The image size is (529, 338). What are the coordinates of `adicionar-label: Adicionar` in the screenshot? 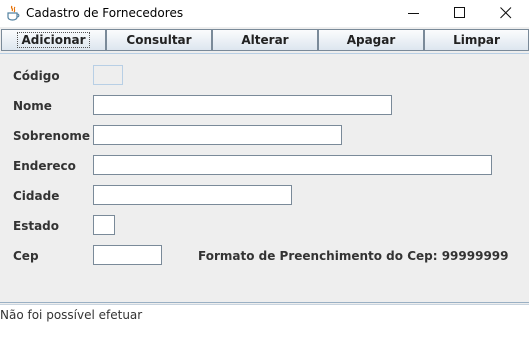 It's located at (53, 40).